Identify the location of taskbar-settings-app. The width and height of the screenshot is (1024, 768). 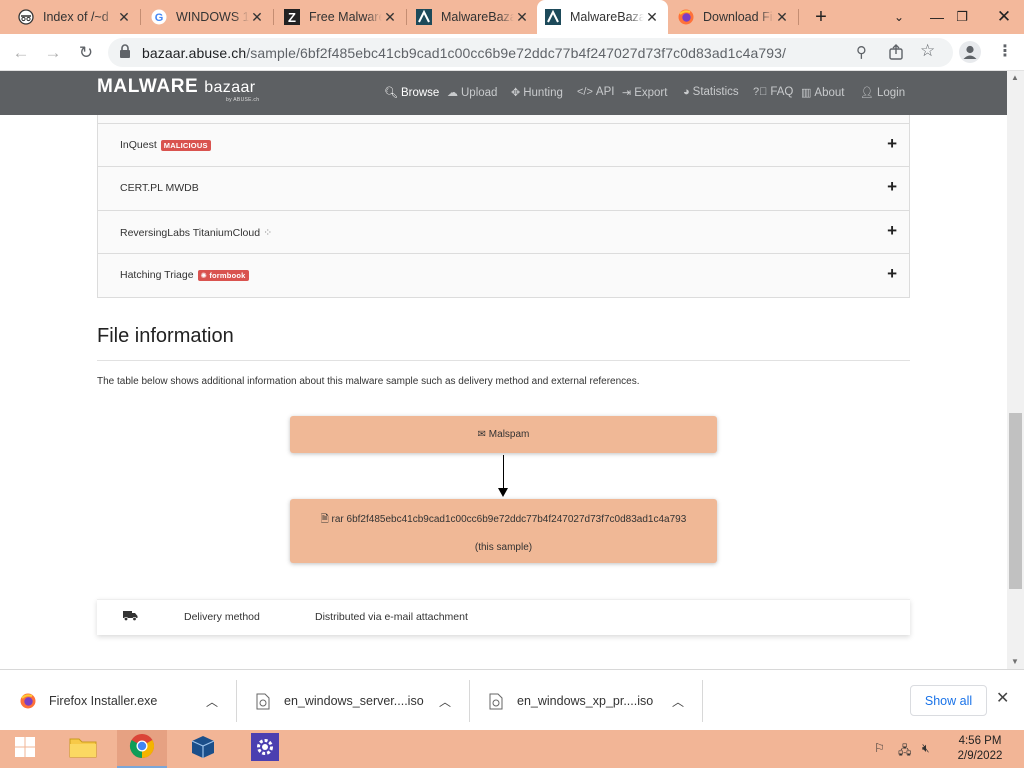
(265, 749).